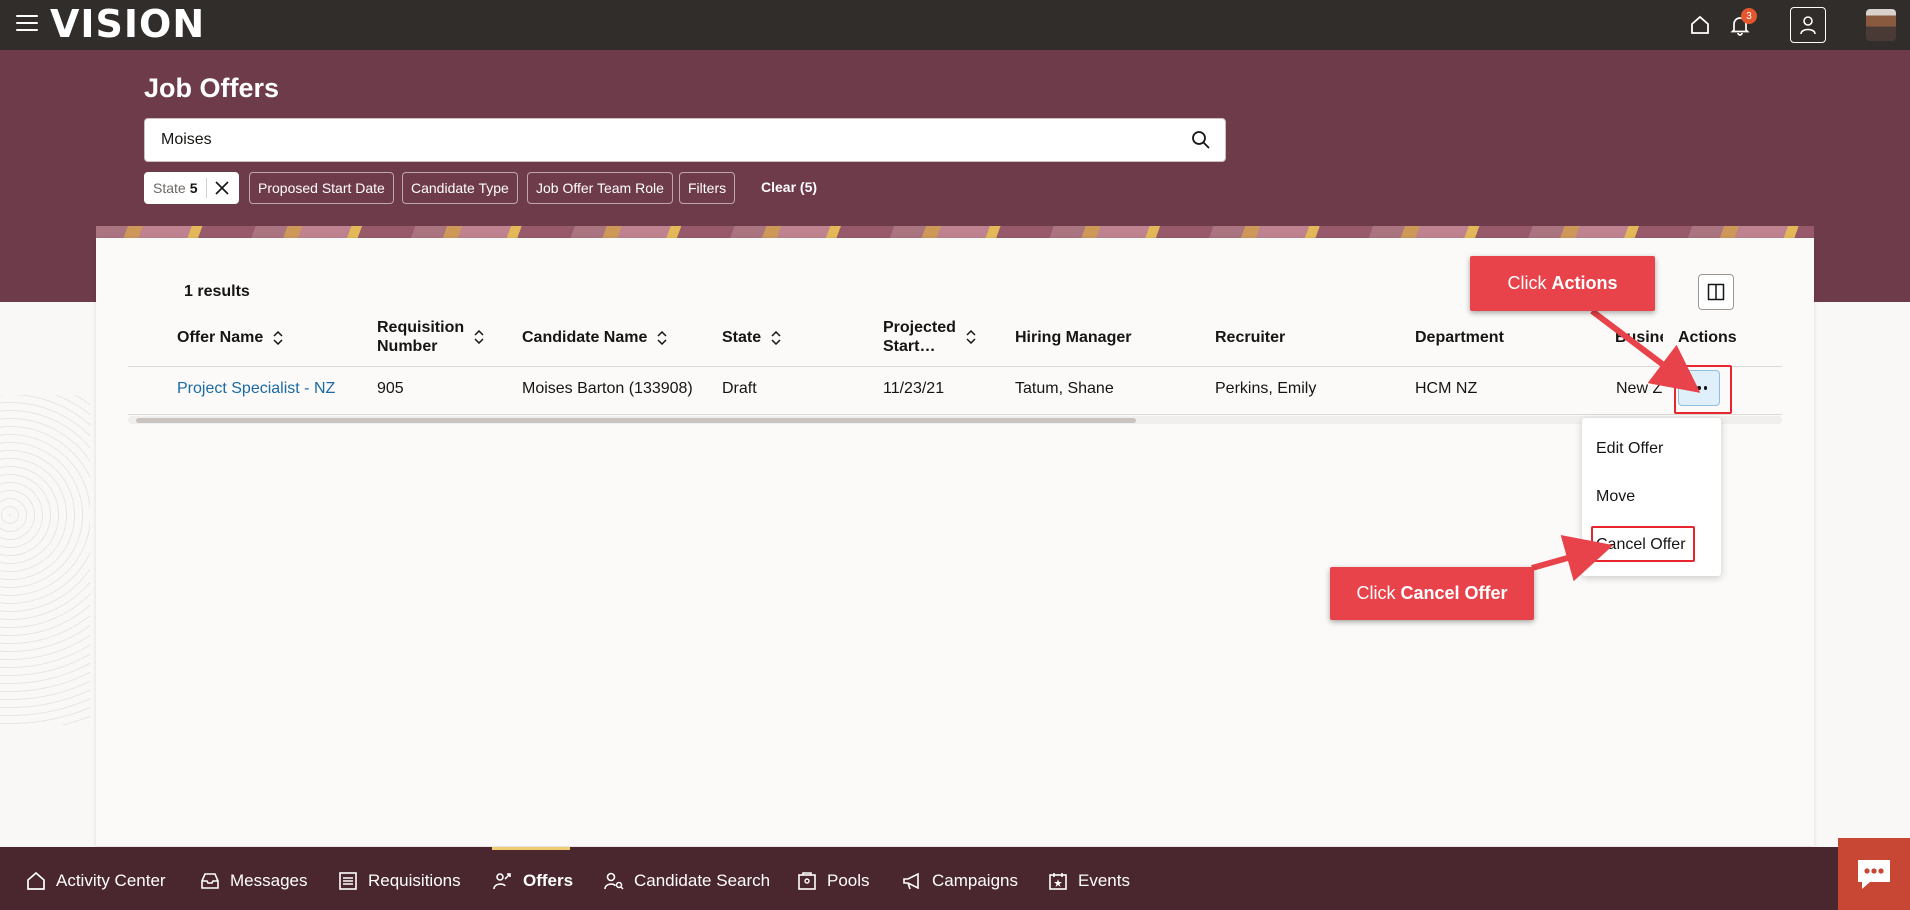 The image size is (1910, 910). What do you see at coordinates (959, 881) in the screenshot?
I see `nav-item-campaigns: Campaigns` at bounding box center [959, 881].